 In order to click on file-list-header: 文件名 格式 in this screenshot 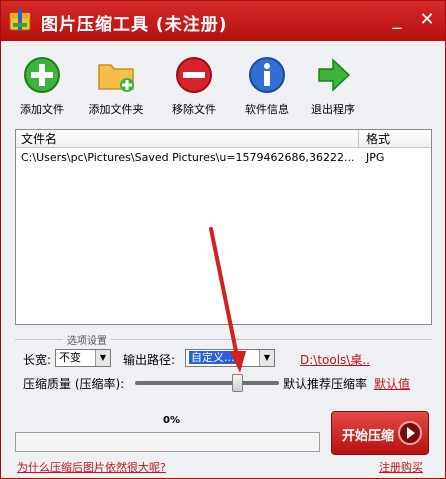, I will do `click(223, 139)`.